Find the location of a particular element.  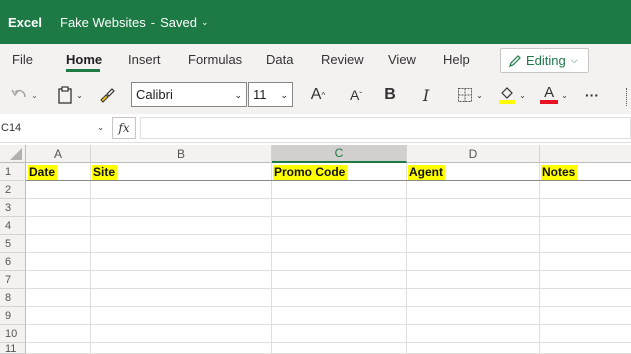

cell-c11 is located at coordinates (339, 348).